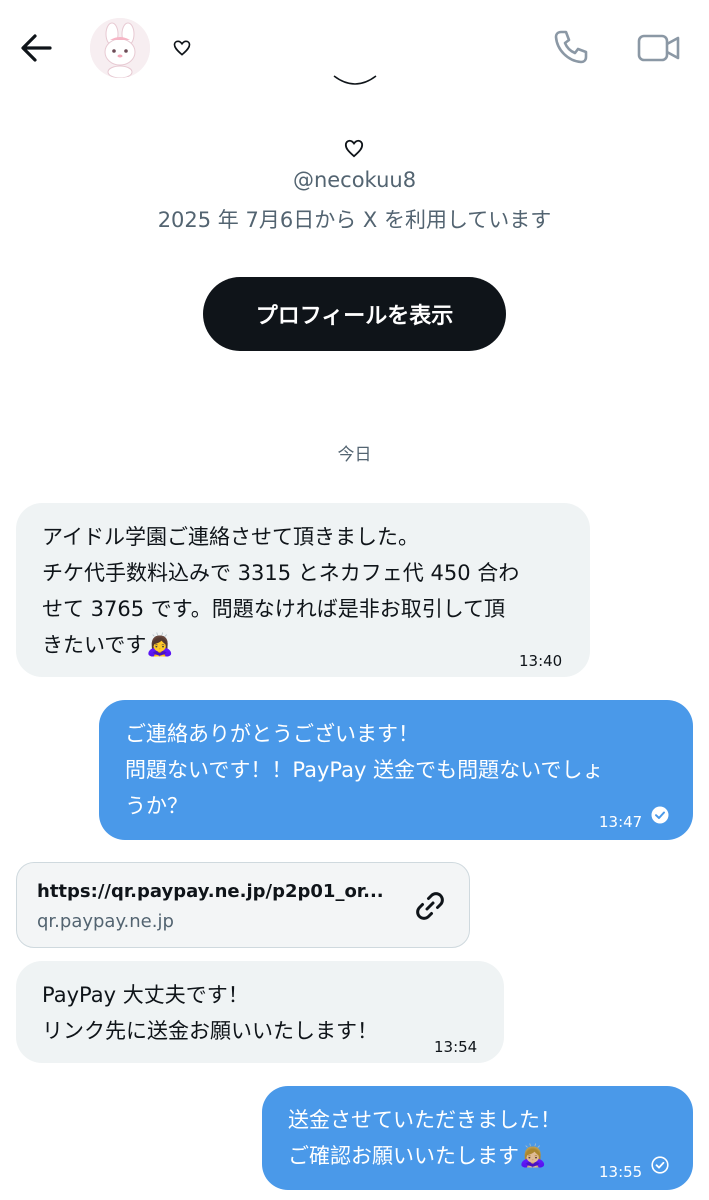 The height and width of the screenshot is (1200, 709). Describe the element at coordinates (94, 645) in the screenshot. I see `message-line: きたいです` at that location.